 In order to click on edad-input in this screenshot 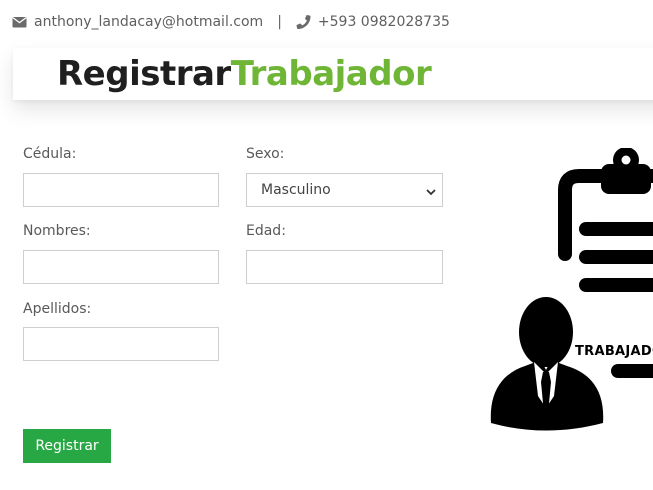, I will do `click(344, 267)`.